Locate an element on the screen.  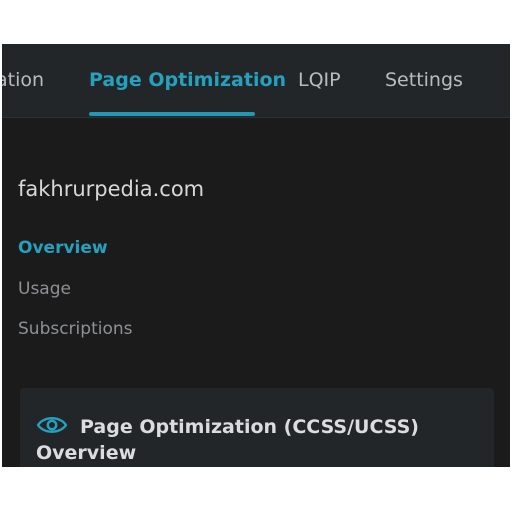
subnav-item-subscriptions: Subscriptions is located at coordinates (75, 329).